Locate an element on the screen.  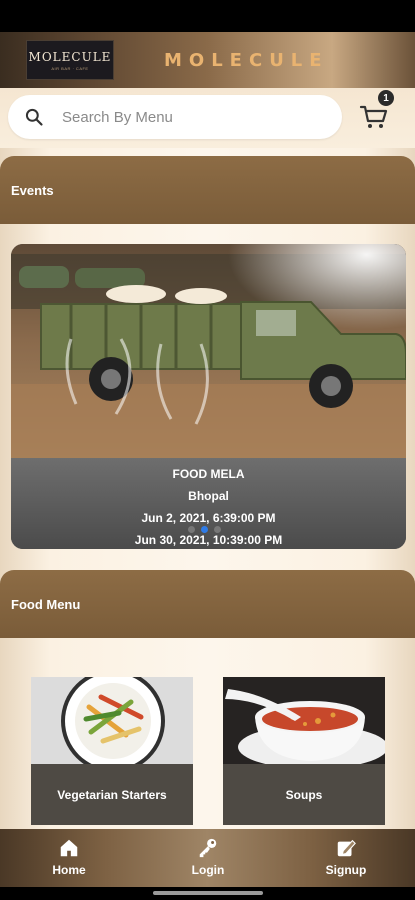
search-row is located at coordinates (207, 118).